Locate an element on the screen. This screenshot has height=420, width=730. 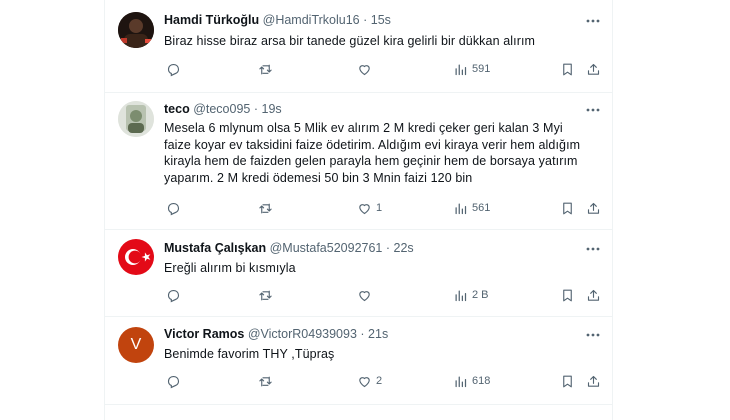
timestamp: 21s is located at coordinates (378, 334).